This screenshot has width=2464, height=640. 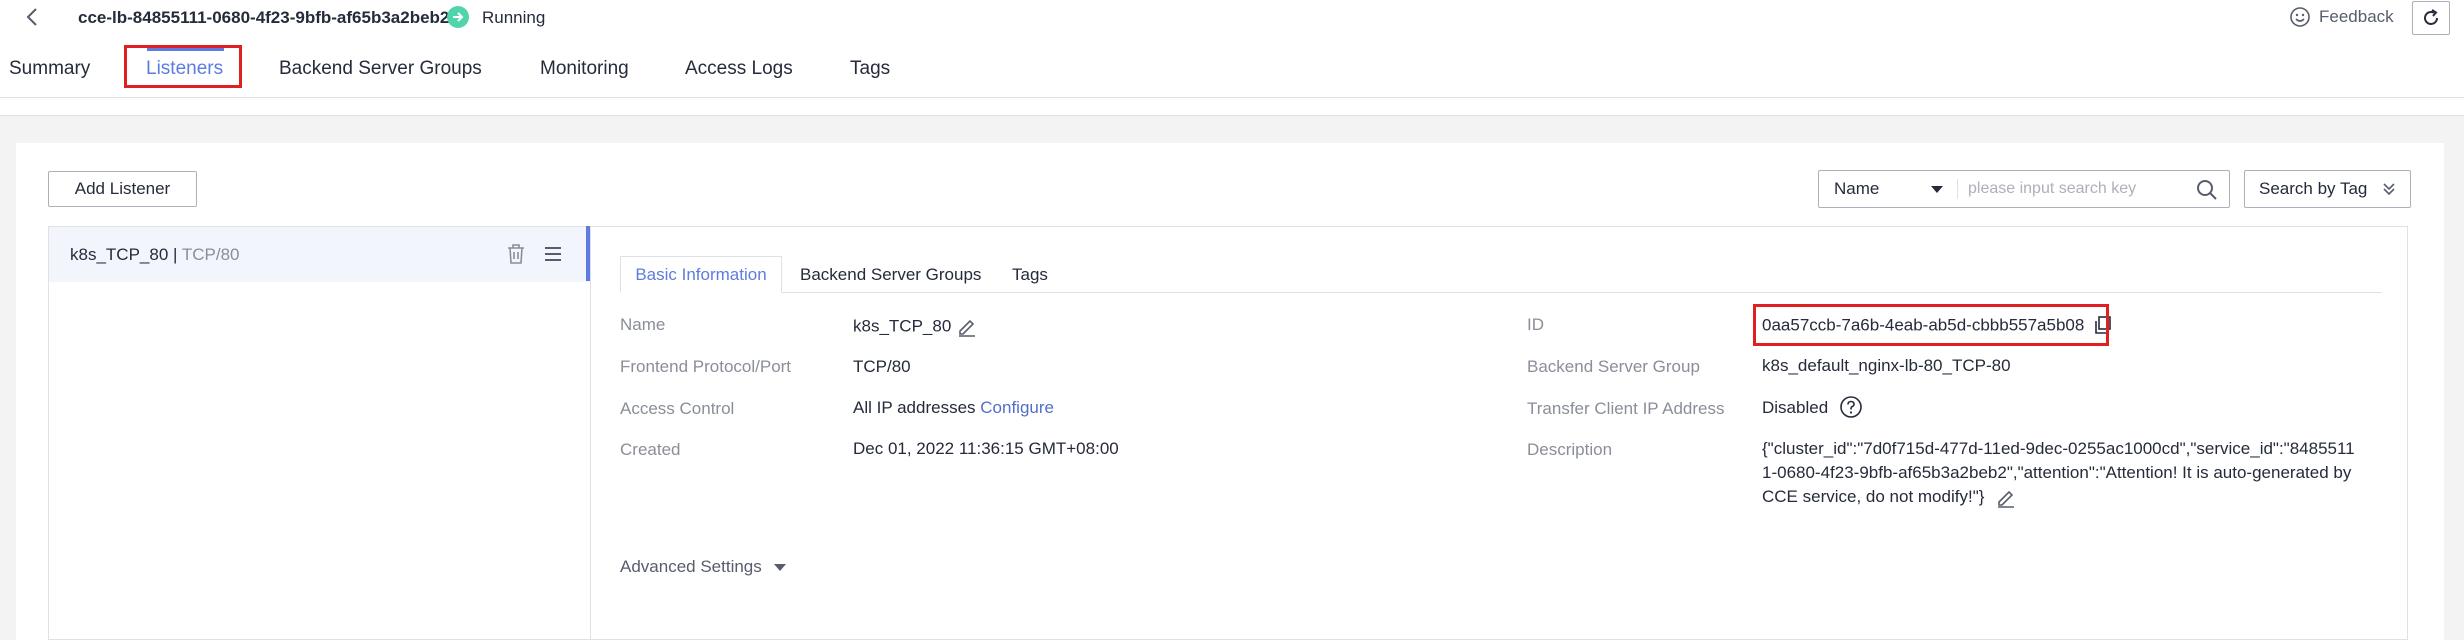 I want to click on advanced-settings-label: Advanced Settings, so click(x=691, y=566).